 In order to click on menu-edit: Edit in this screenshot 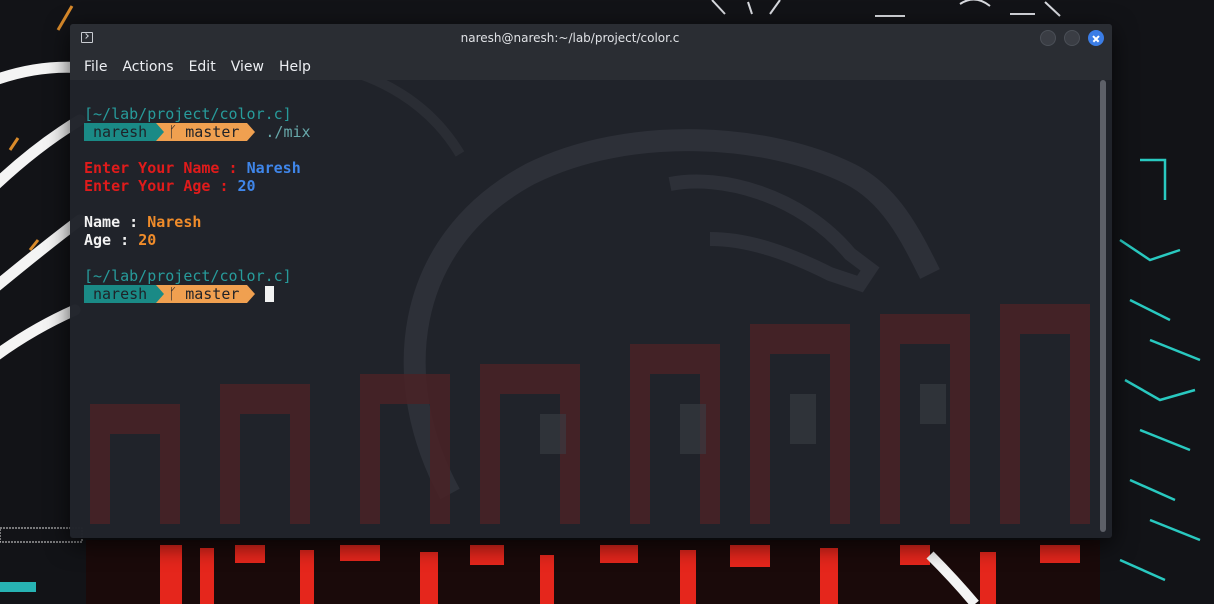, I will do `click(202, 67)`.